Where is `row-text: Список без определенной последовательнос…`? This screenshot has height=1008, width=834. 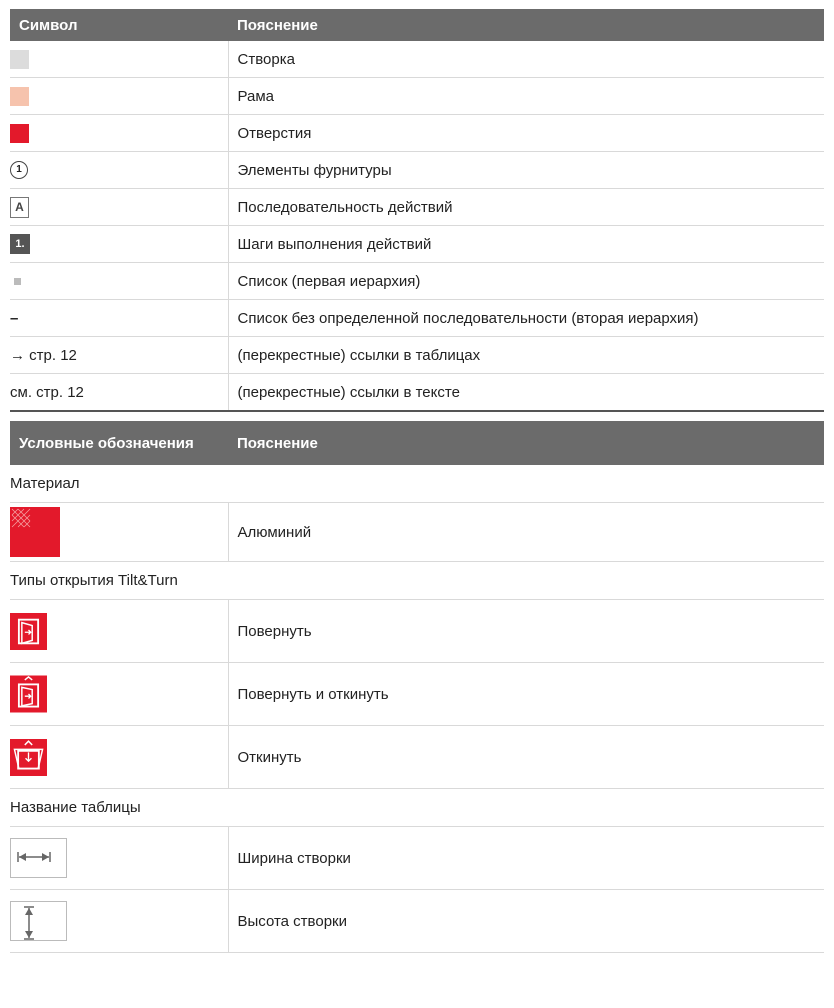 row-text: Список без определенной последовательнос… is located at coordinates (526, 318).